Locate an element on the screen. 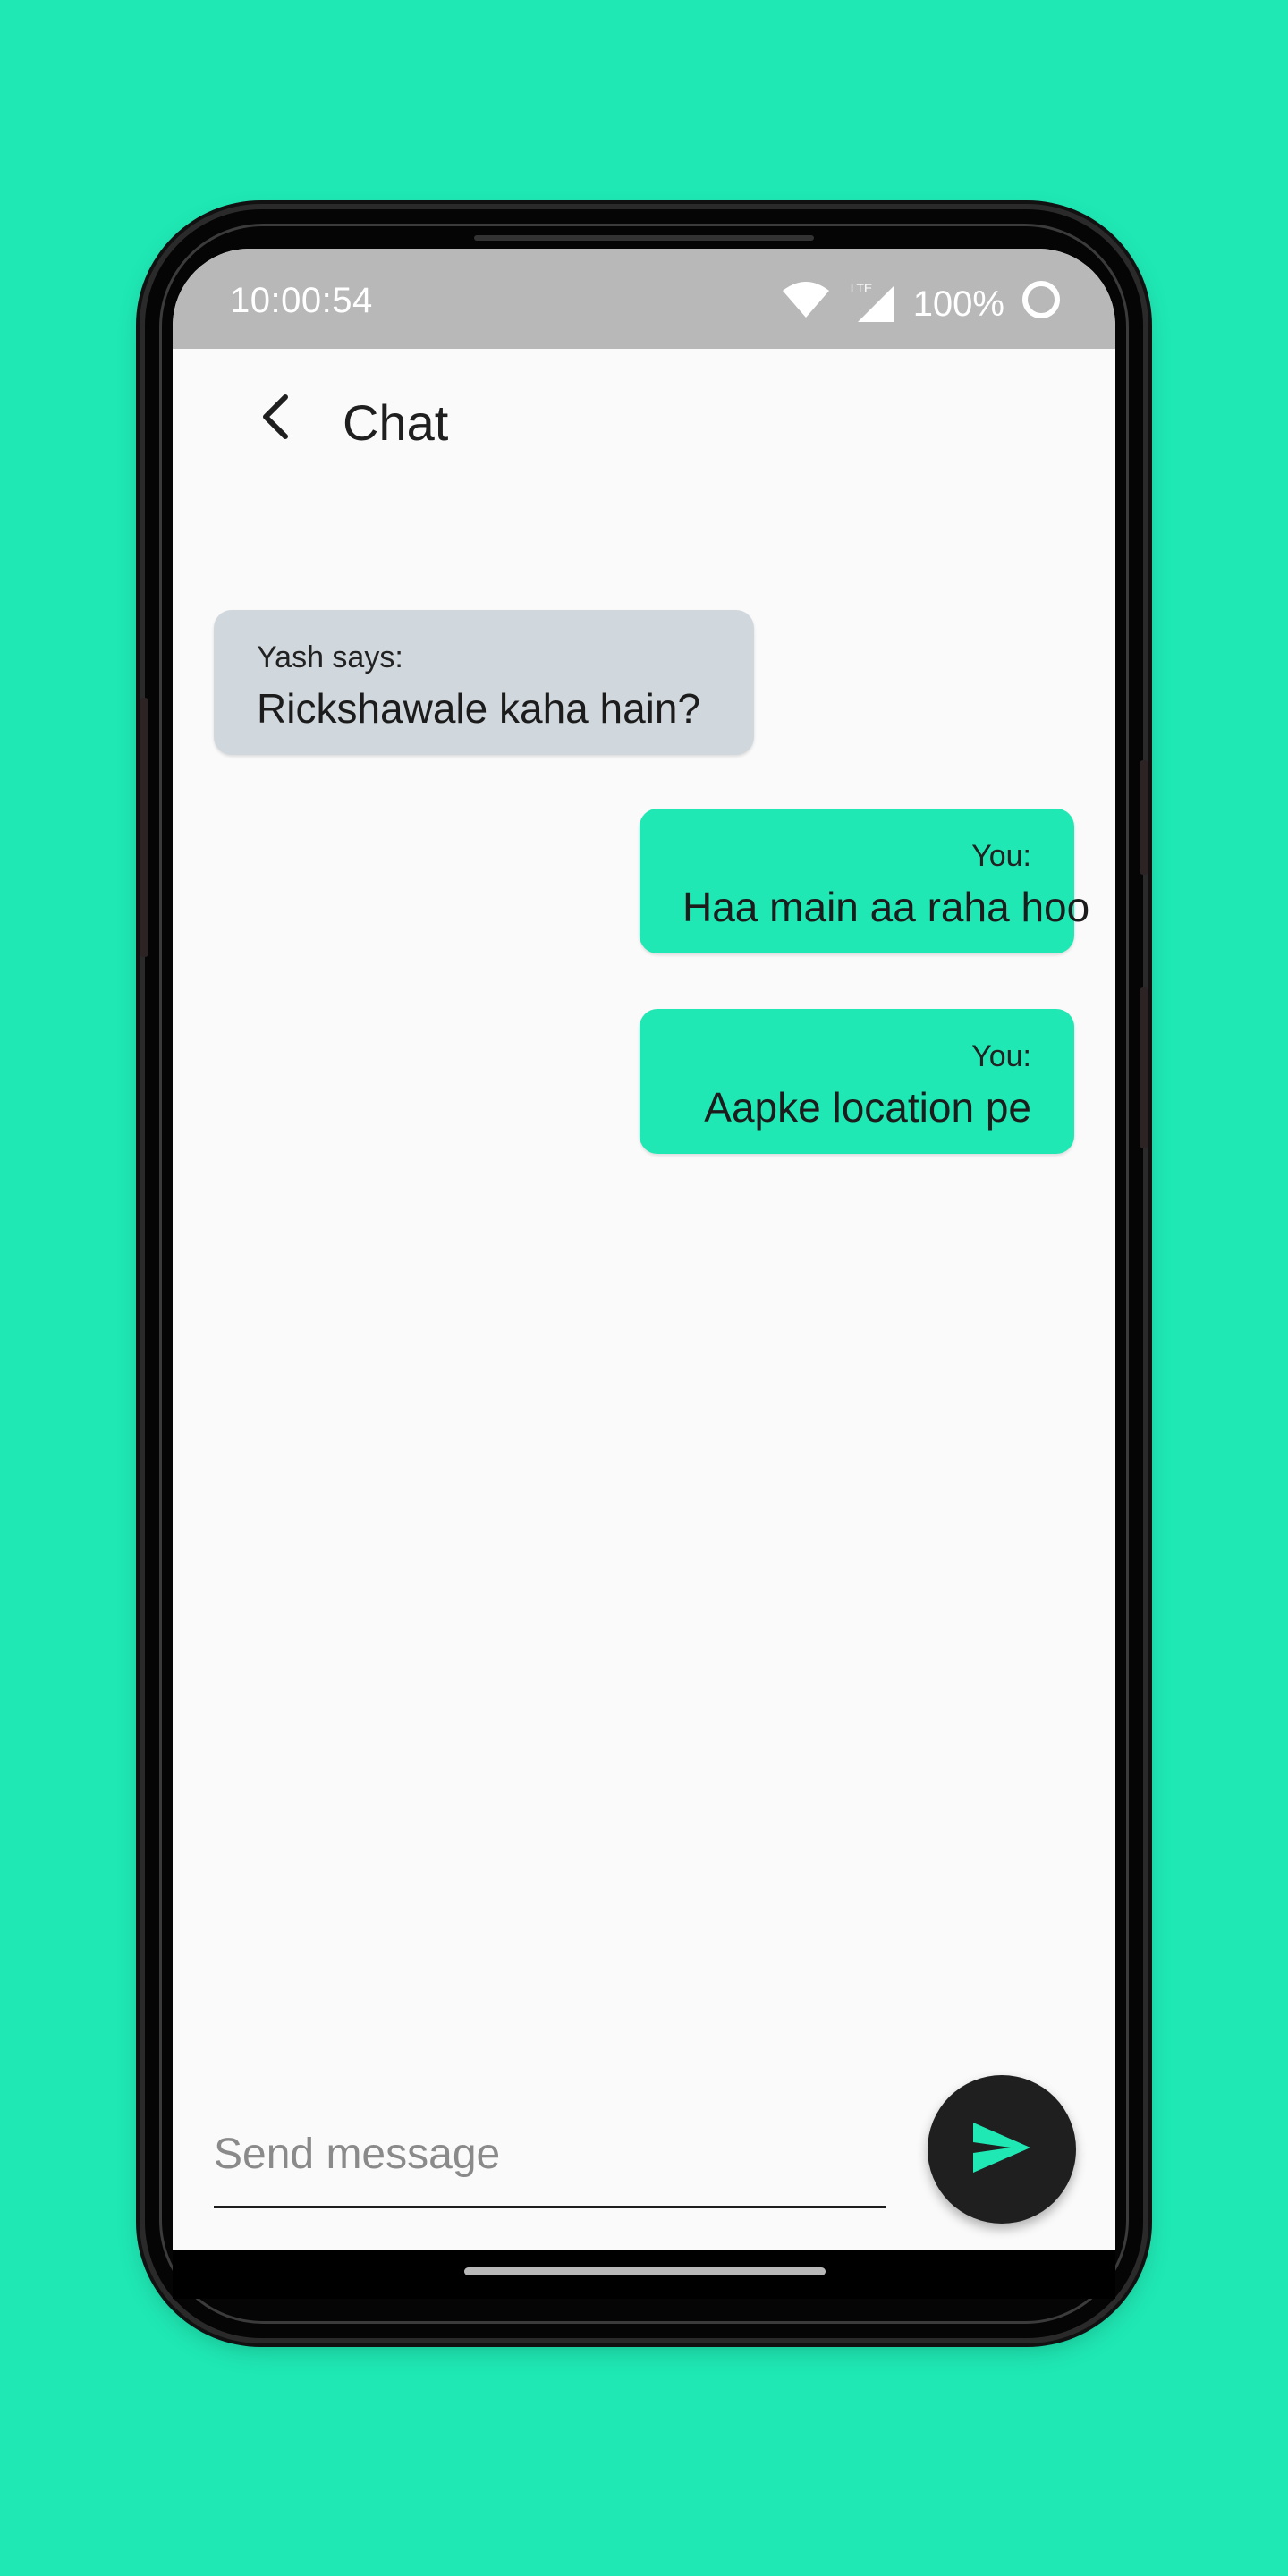  side-button is located at coordinates (1144, 1067).